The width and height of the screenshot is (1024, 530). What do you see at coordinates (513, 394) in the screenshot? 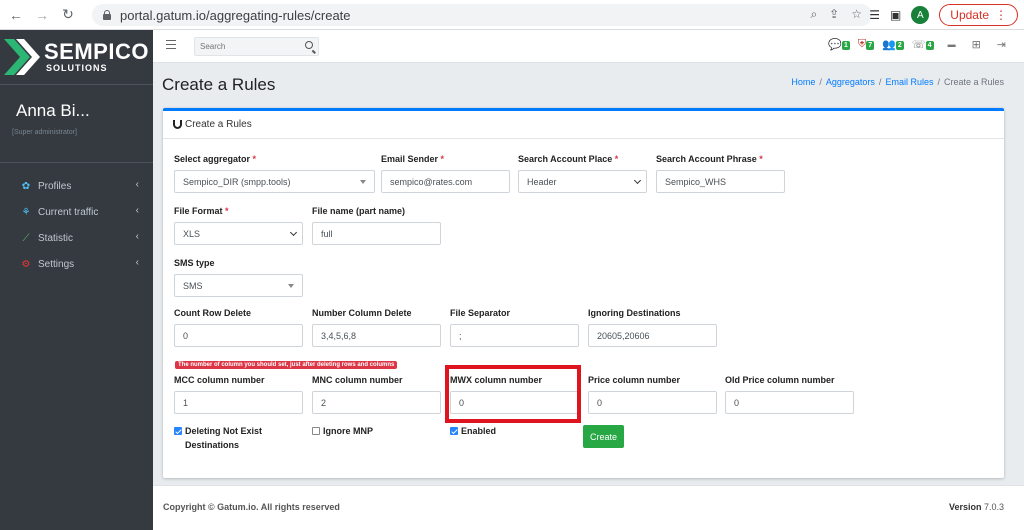
I see `mwx-highlight-annotation` at bounding box center [513, 394].